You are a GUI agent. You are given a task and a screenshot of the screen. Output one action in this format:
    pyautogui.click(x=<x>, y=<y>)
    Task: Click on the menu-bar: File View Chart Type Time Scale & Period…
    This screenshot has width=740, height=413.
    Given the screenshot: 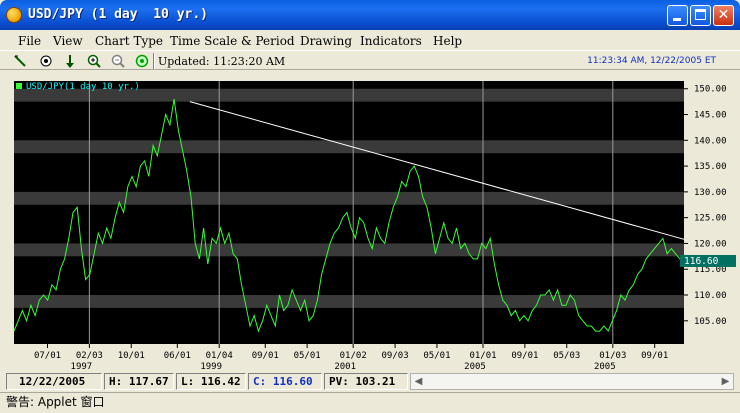 What is the action you would take?
    pyautogui.click(x=370, y=40)
    